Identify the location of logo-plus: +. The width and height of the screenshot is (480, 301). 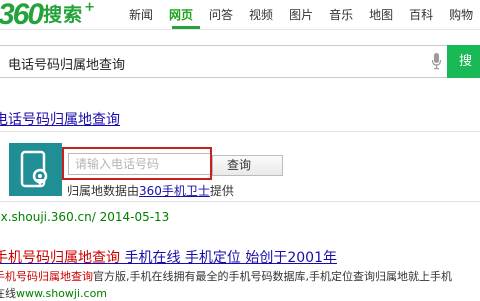
(89, 7).